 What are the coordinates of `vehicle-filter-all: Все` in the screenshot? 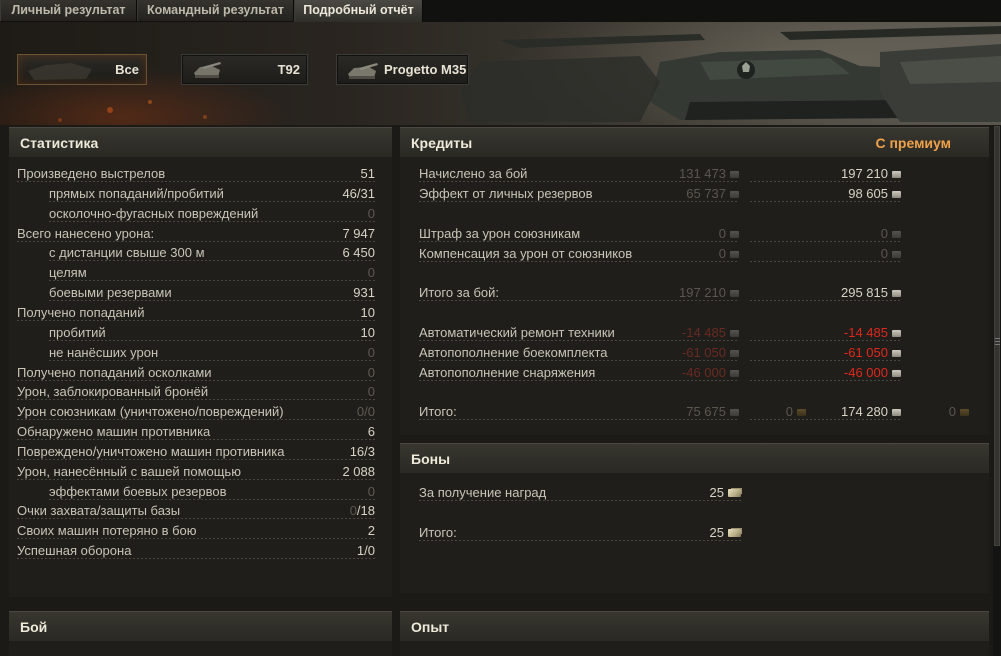 It's located at (82, 69).